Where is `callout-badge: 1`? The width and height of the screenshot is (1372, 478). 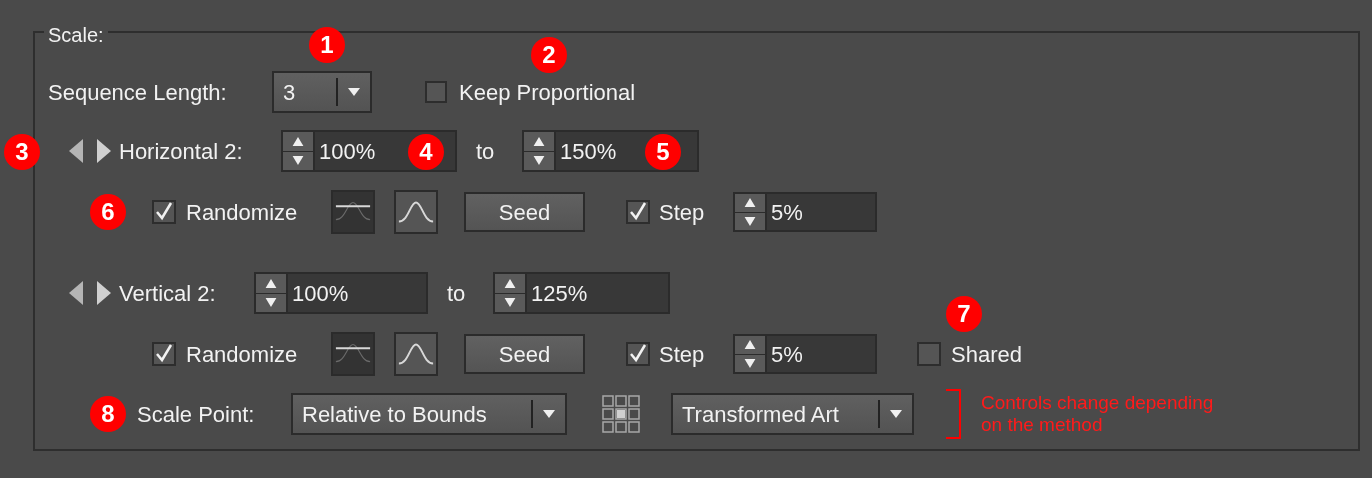 callout-badge: 1 is located at coordinates (327, 45).